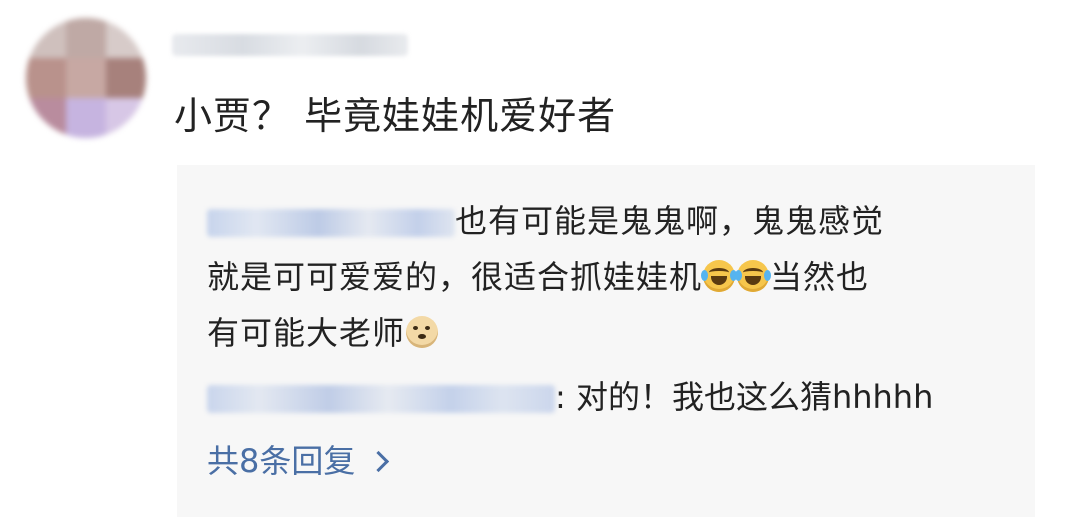 This screenshot has height=520, width=1071. I want to click on avatar, so click(86, 78).